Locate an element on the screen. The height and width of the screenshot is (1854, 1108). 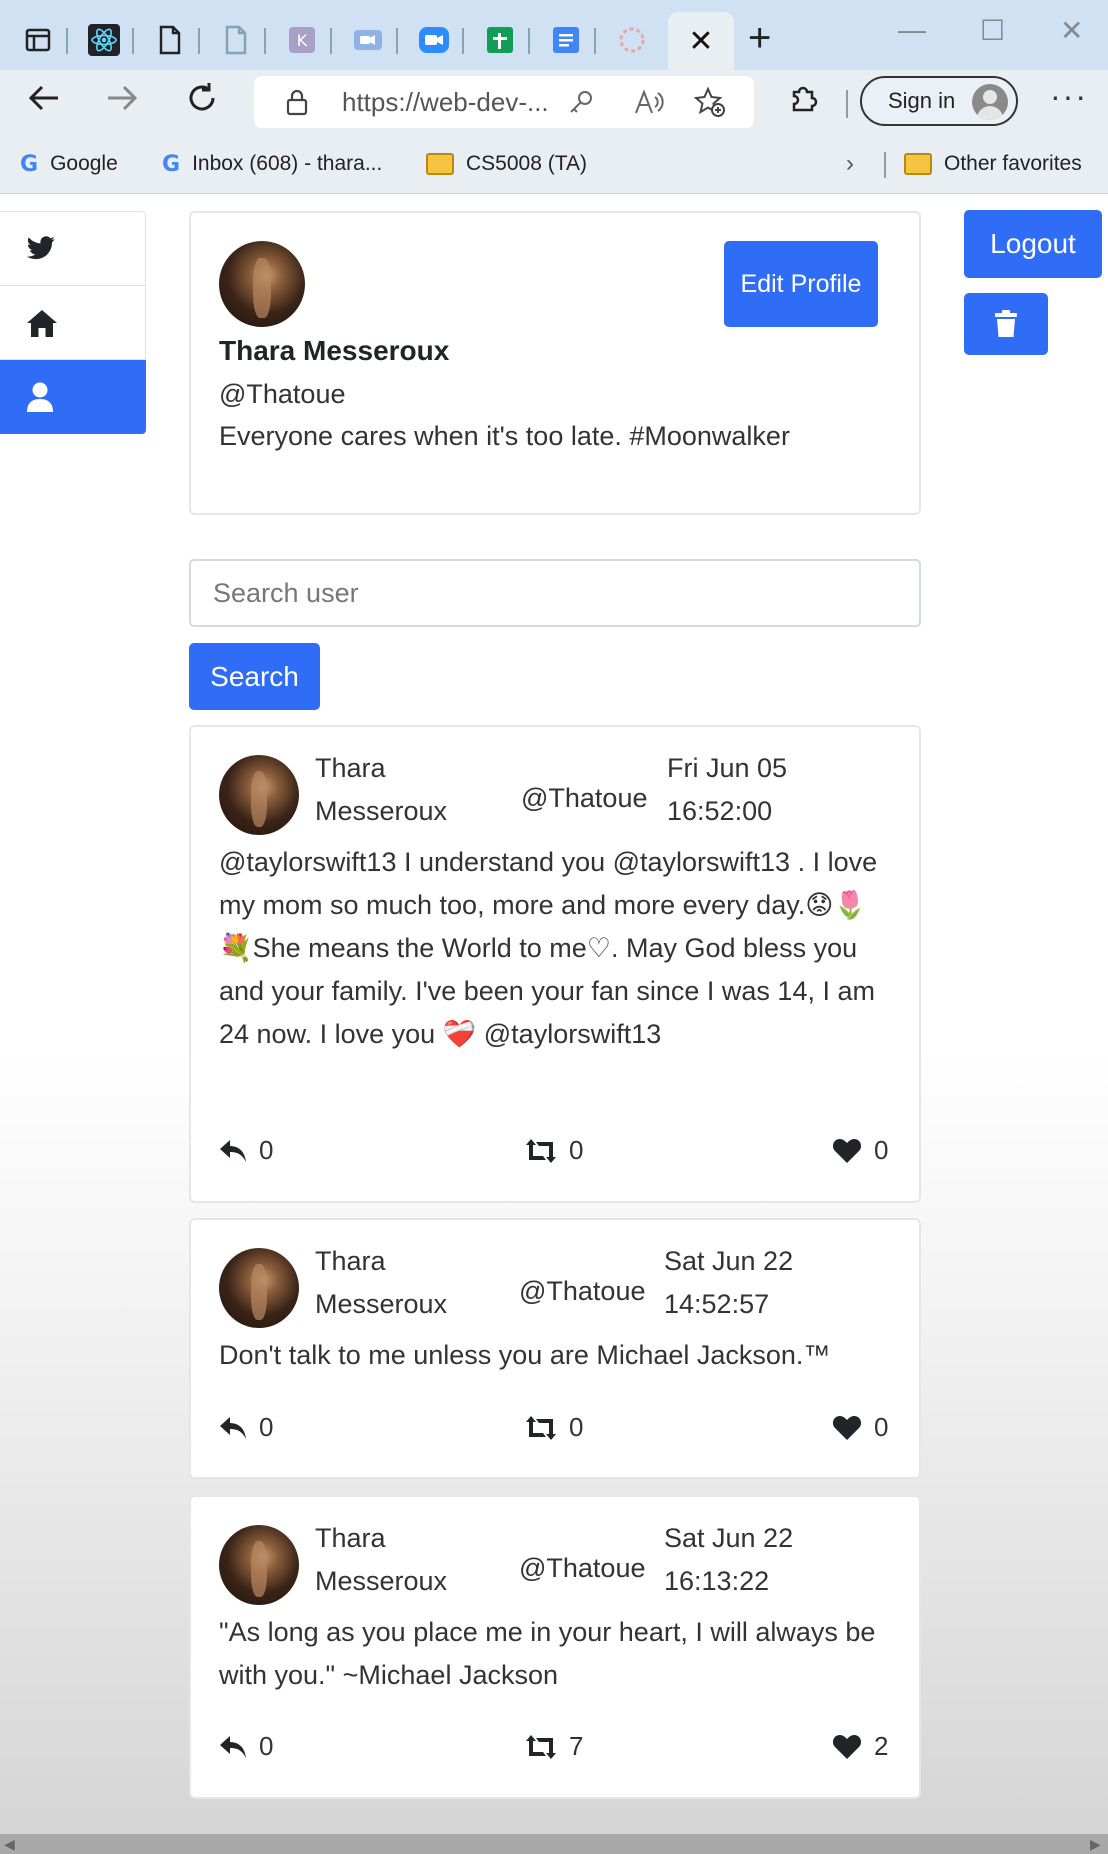
profile-handle: @Thatoue is located at coordinates (282, 394).